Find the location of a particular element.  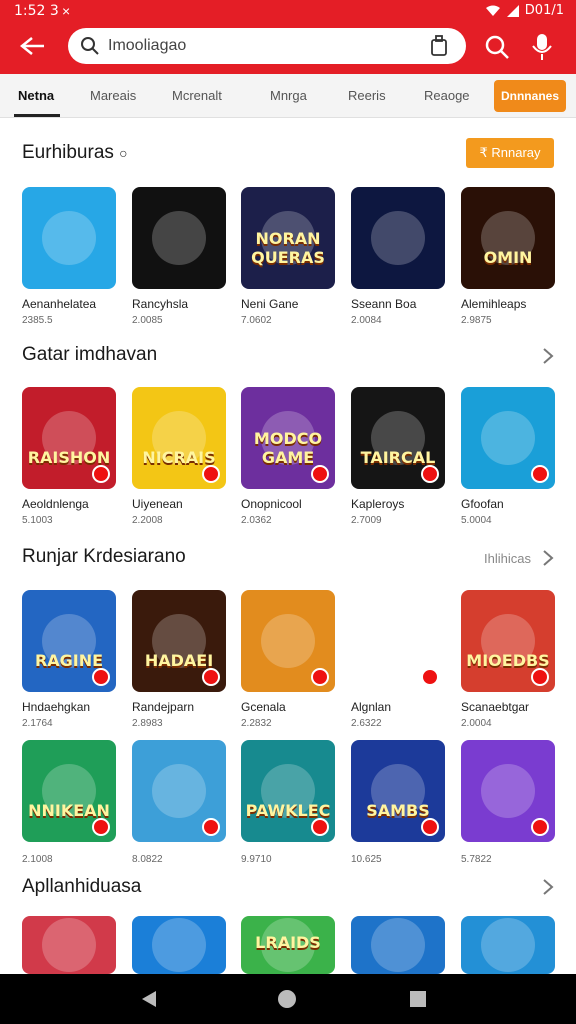

app-name: Uiyenean is located at coordinates (157, 504).